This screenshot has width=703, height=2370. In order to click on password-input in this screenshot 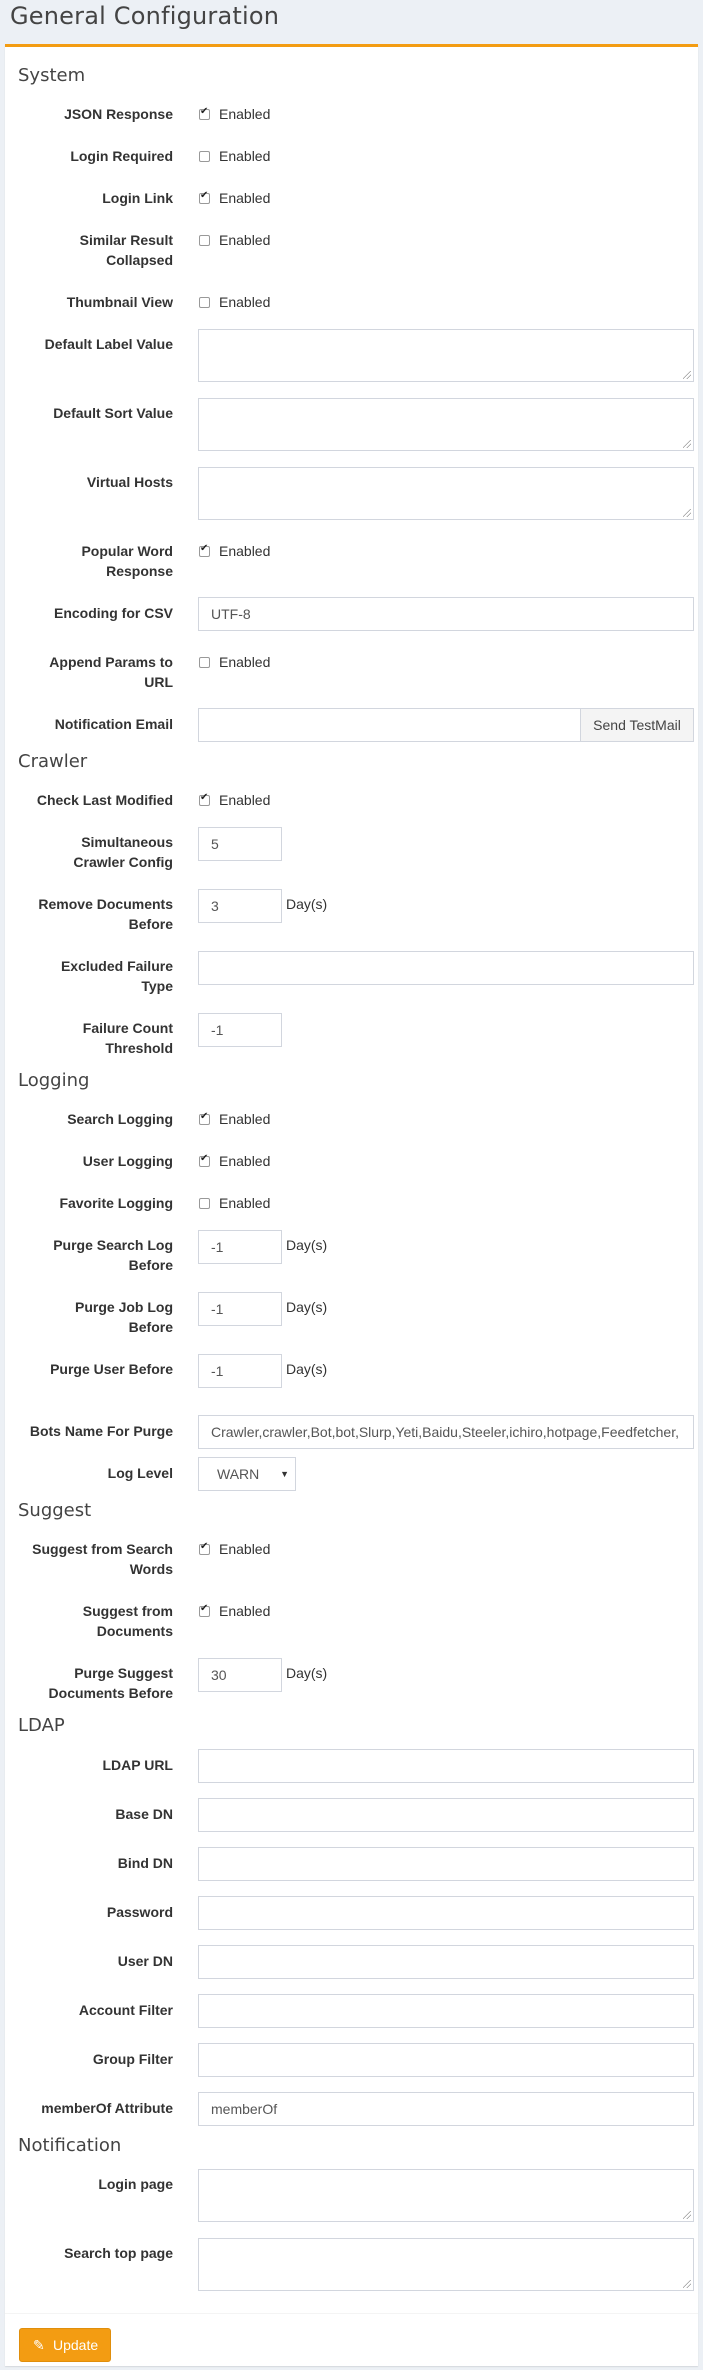, I will do `click(446, 1913)`.